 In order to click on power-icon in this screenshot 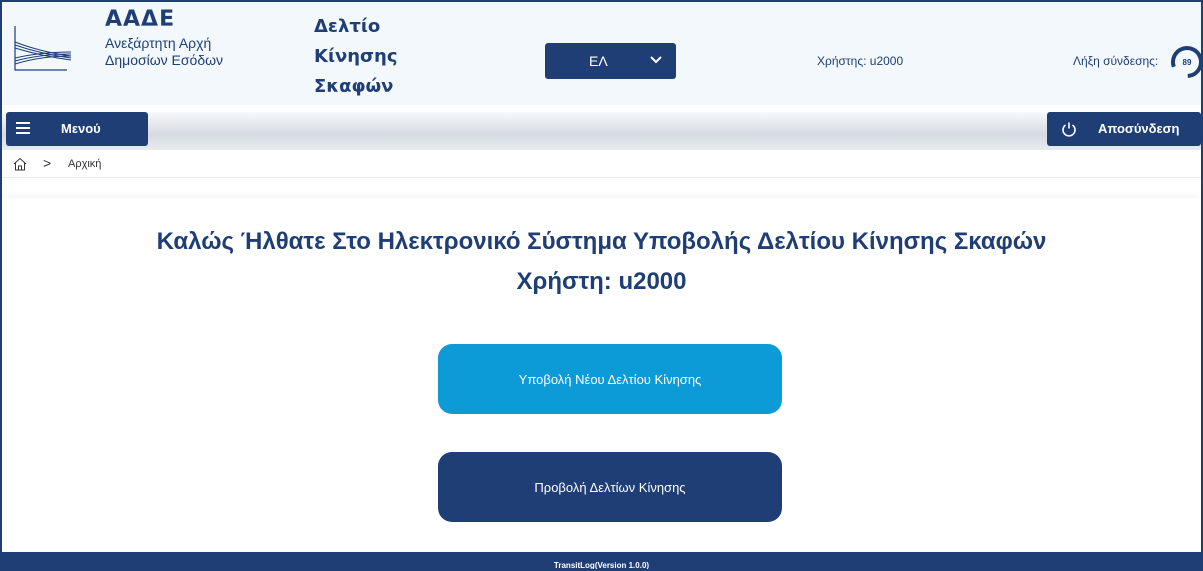, I will do `click(1069, 129)`.